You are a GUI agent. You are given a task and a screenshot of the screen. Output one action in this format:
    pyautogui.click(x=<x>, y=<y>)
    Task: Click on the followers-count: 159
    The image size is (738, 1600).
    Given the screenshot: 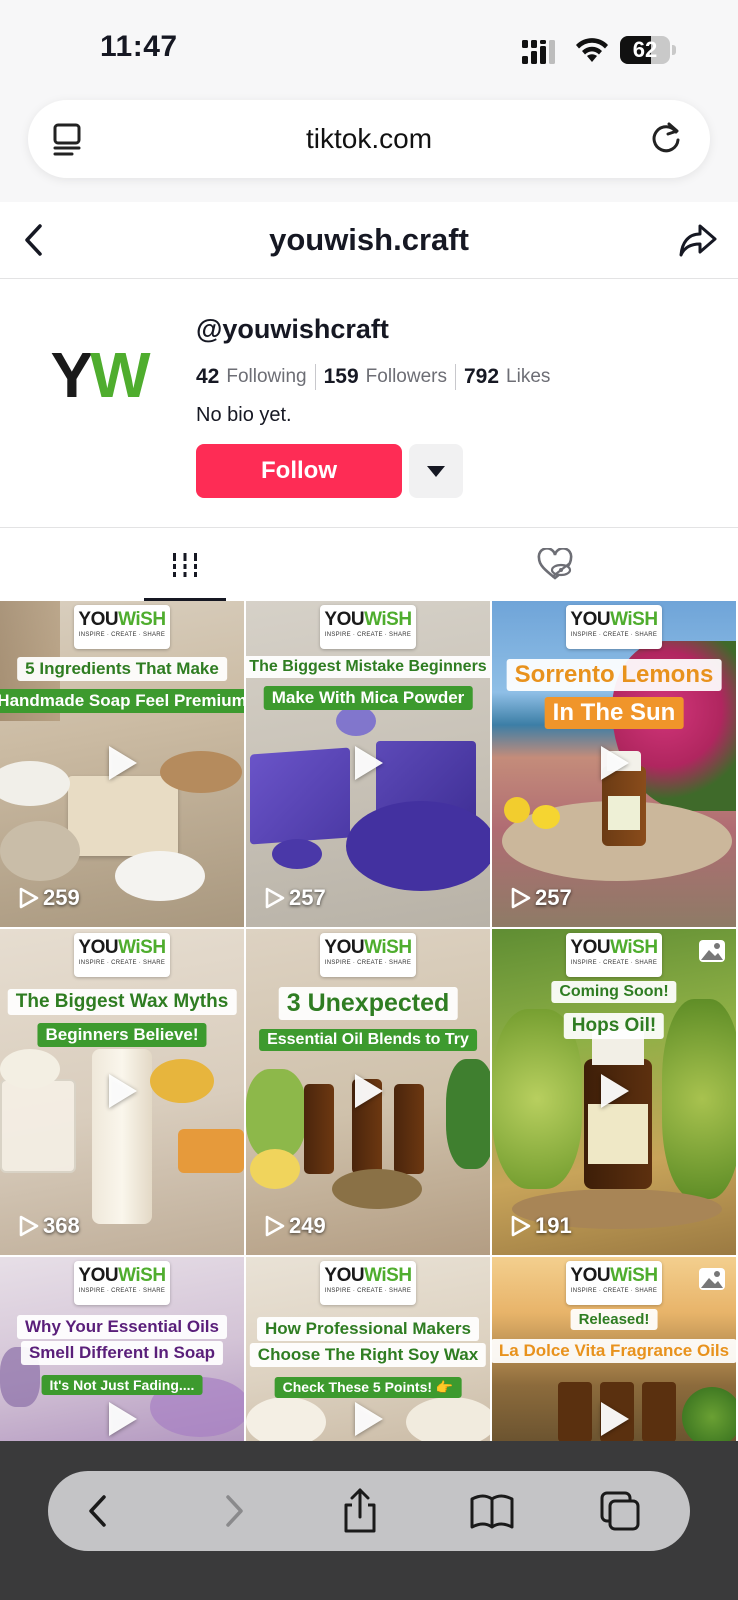 What is the action you would take?
    pyautogui.click(x=341, y=377)
    